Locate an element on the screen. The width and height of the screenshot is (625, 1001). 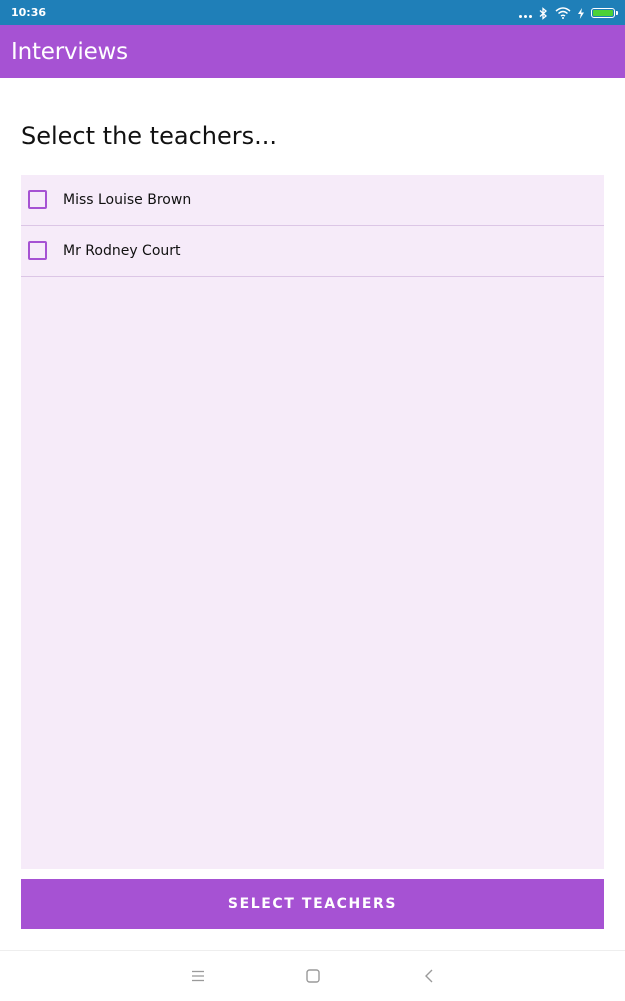
status-bar: 10:36 is located at coordinates (312, 12).